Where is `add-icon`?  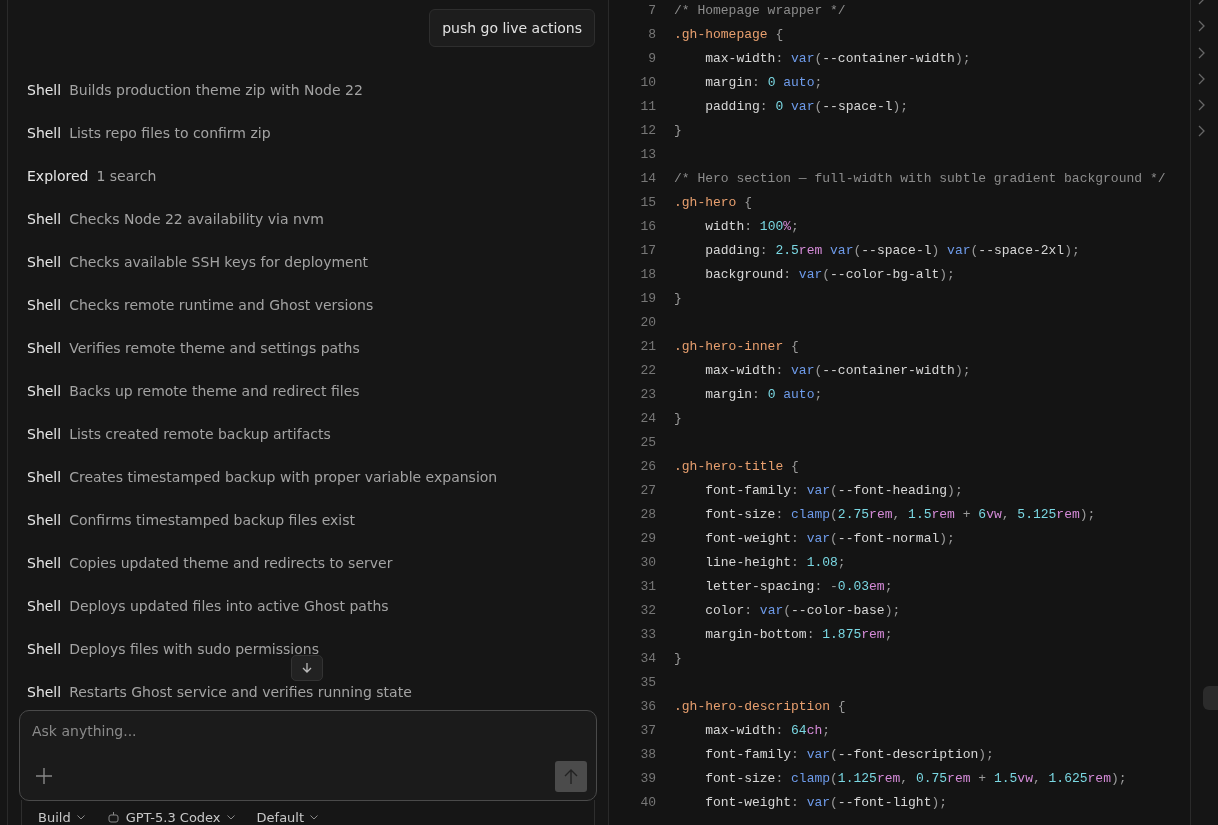
add-icon is located at coordinates (44, 776).